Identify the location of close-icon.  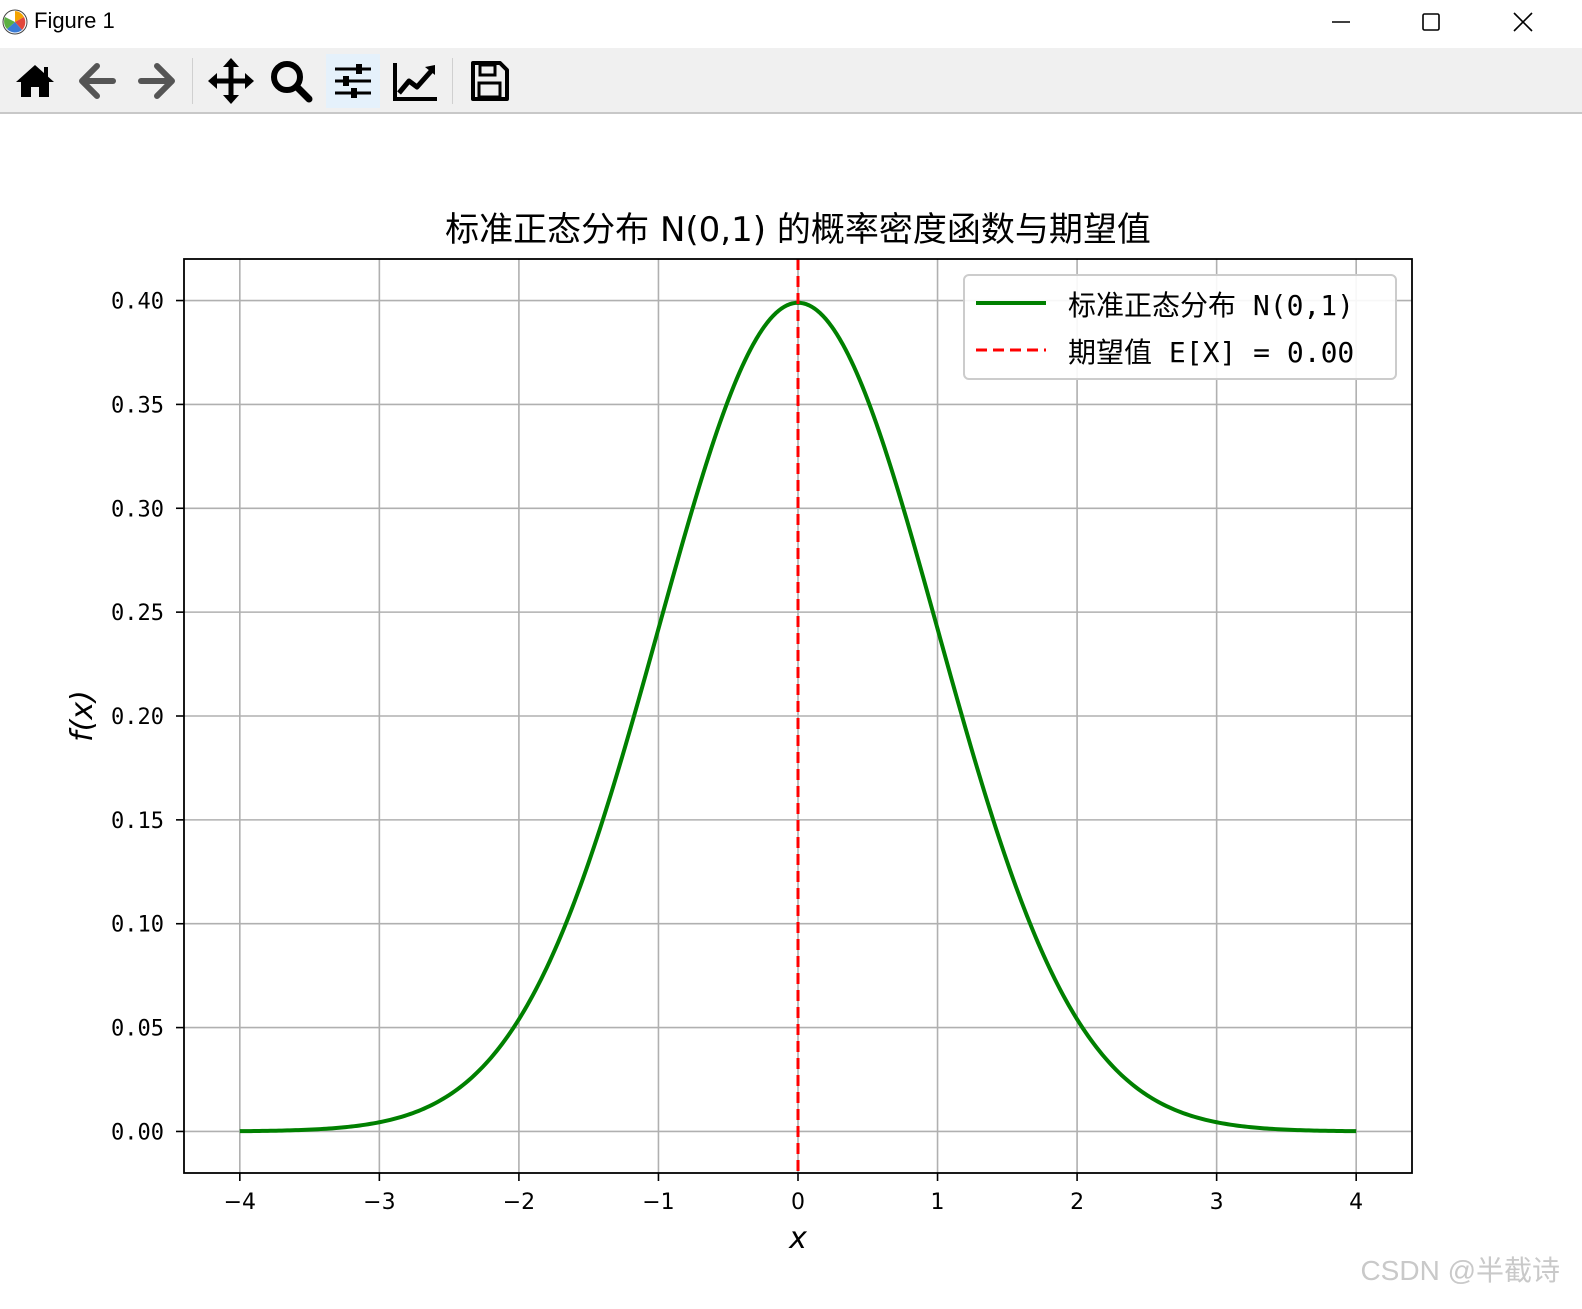
(1523, 22).